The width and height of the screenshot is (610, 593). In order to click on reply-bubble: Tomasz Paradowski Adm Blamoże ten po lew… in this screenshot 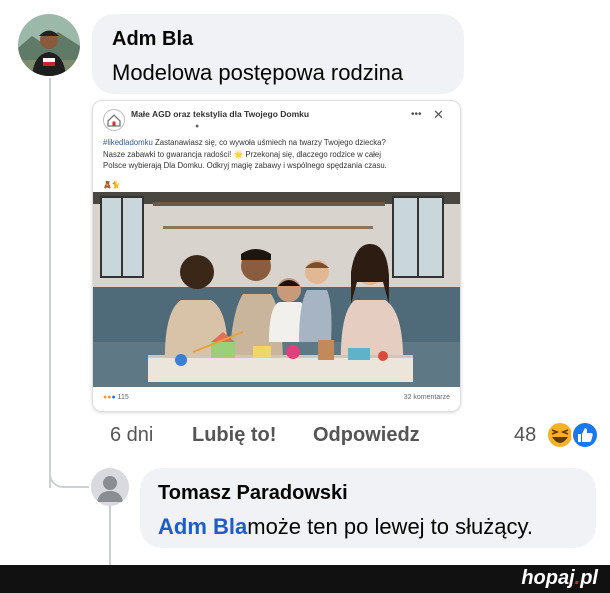, I will do `click(368, 508)`.